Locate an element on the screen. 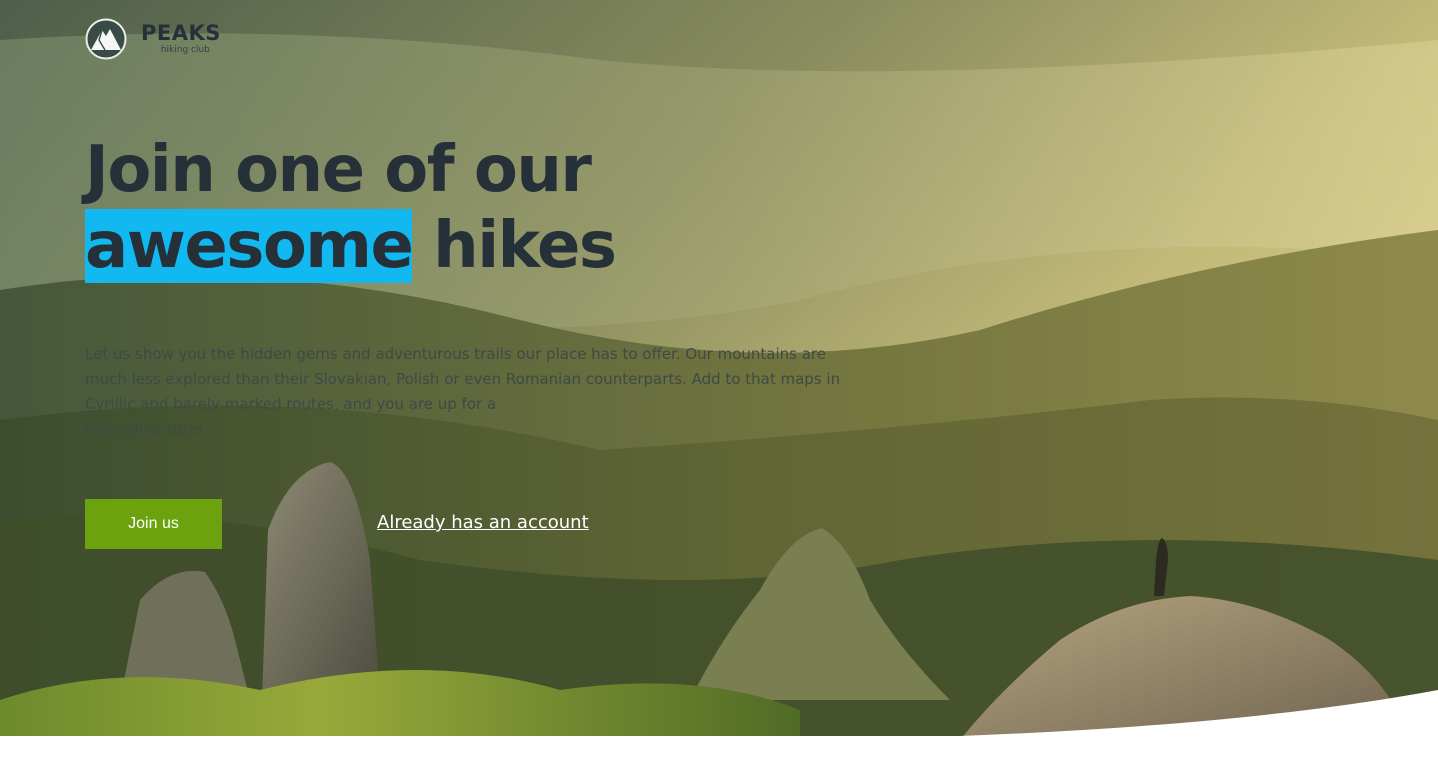  hero-headline: Join one of our awesome hikes is located at coordinates (351, 208).